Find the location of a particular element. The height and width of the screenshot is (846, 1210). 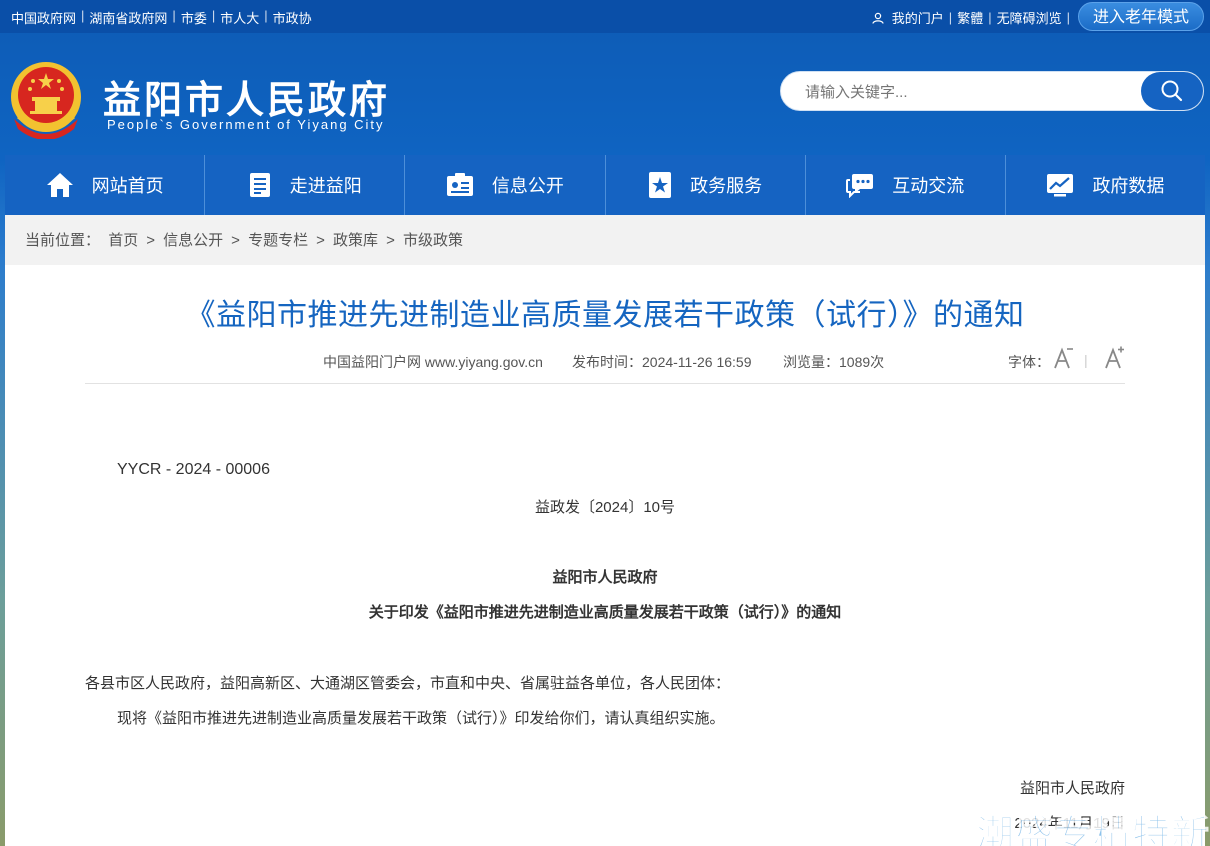

id-card-icon is located at coordinates (459, 184).